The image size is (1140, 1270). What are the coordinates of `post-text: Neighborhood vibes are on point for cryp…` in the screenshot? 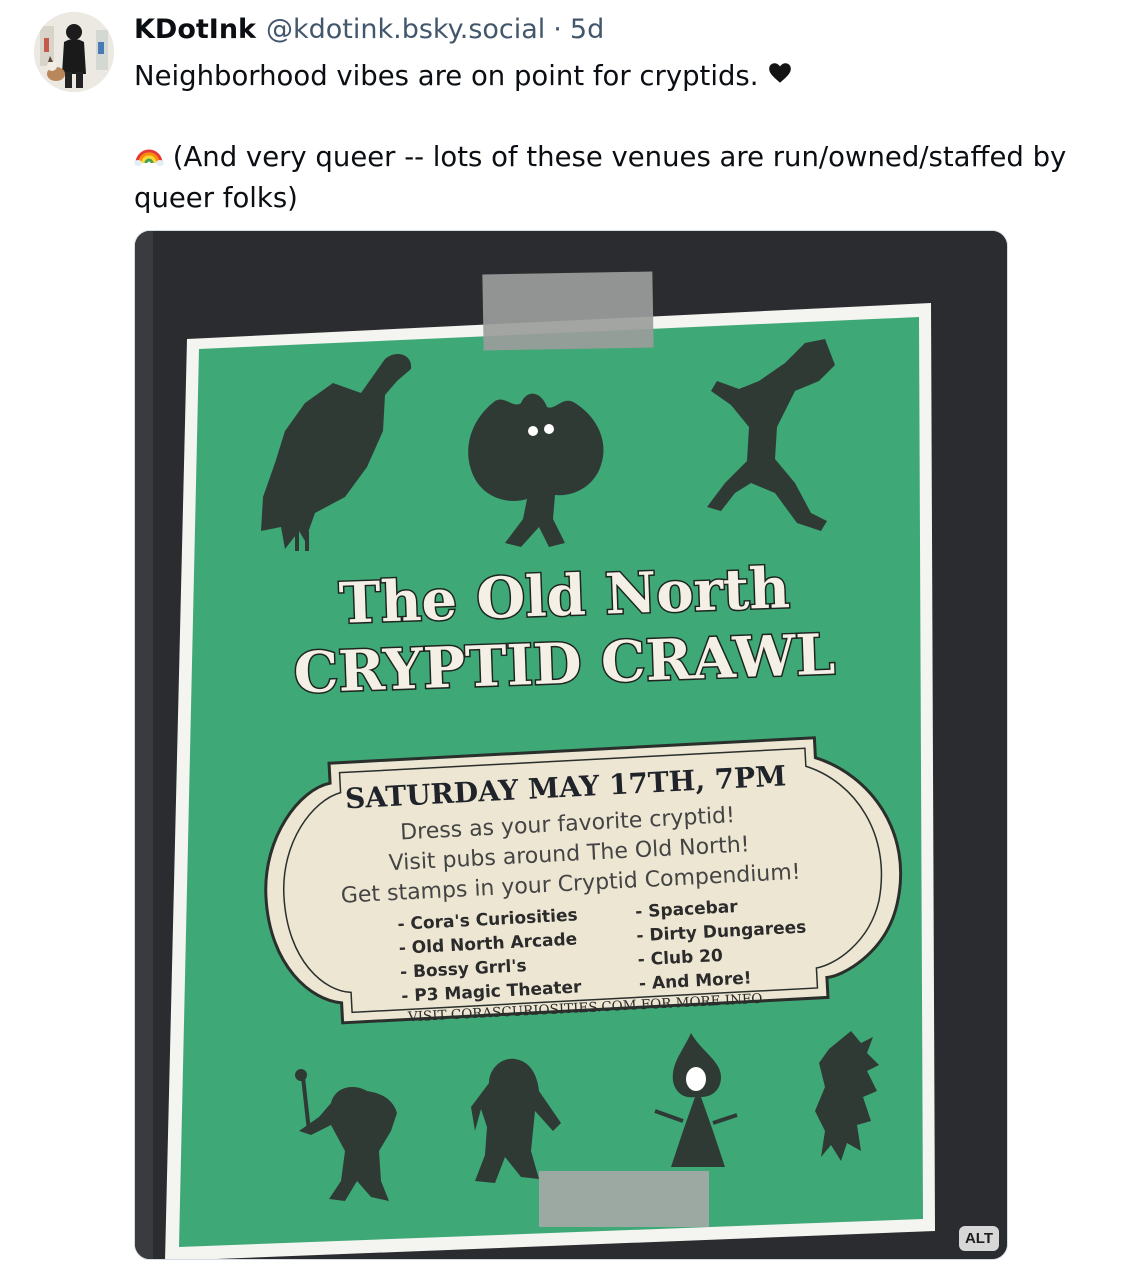 It's located at (624, 137).